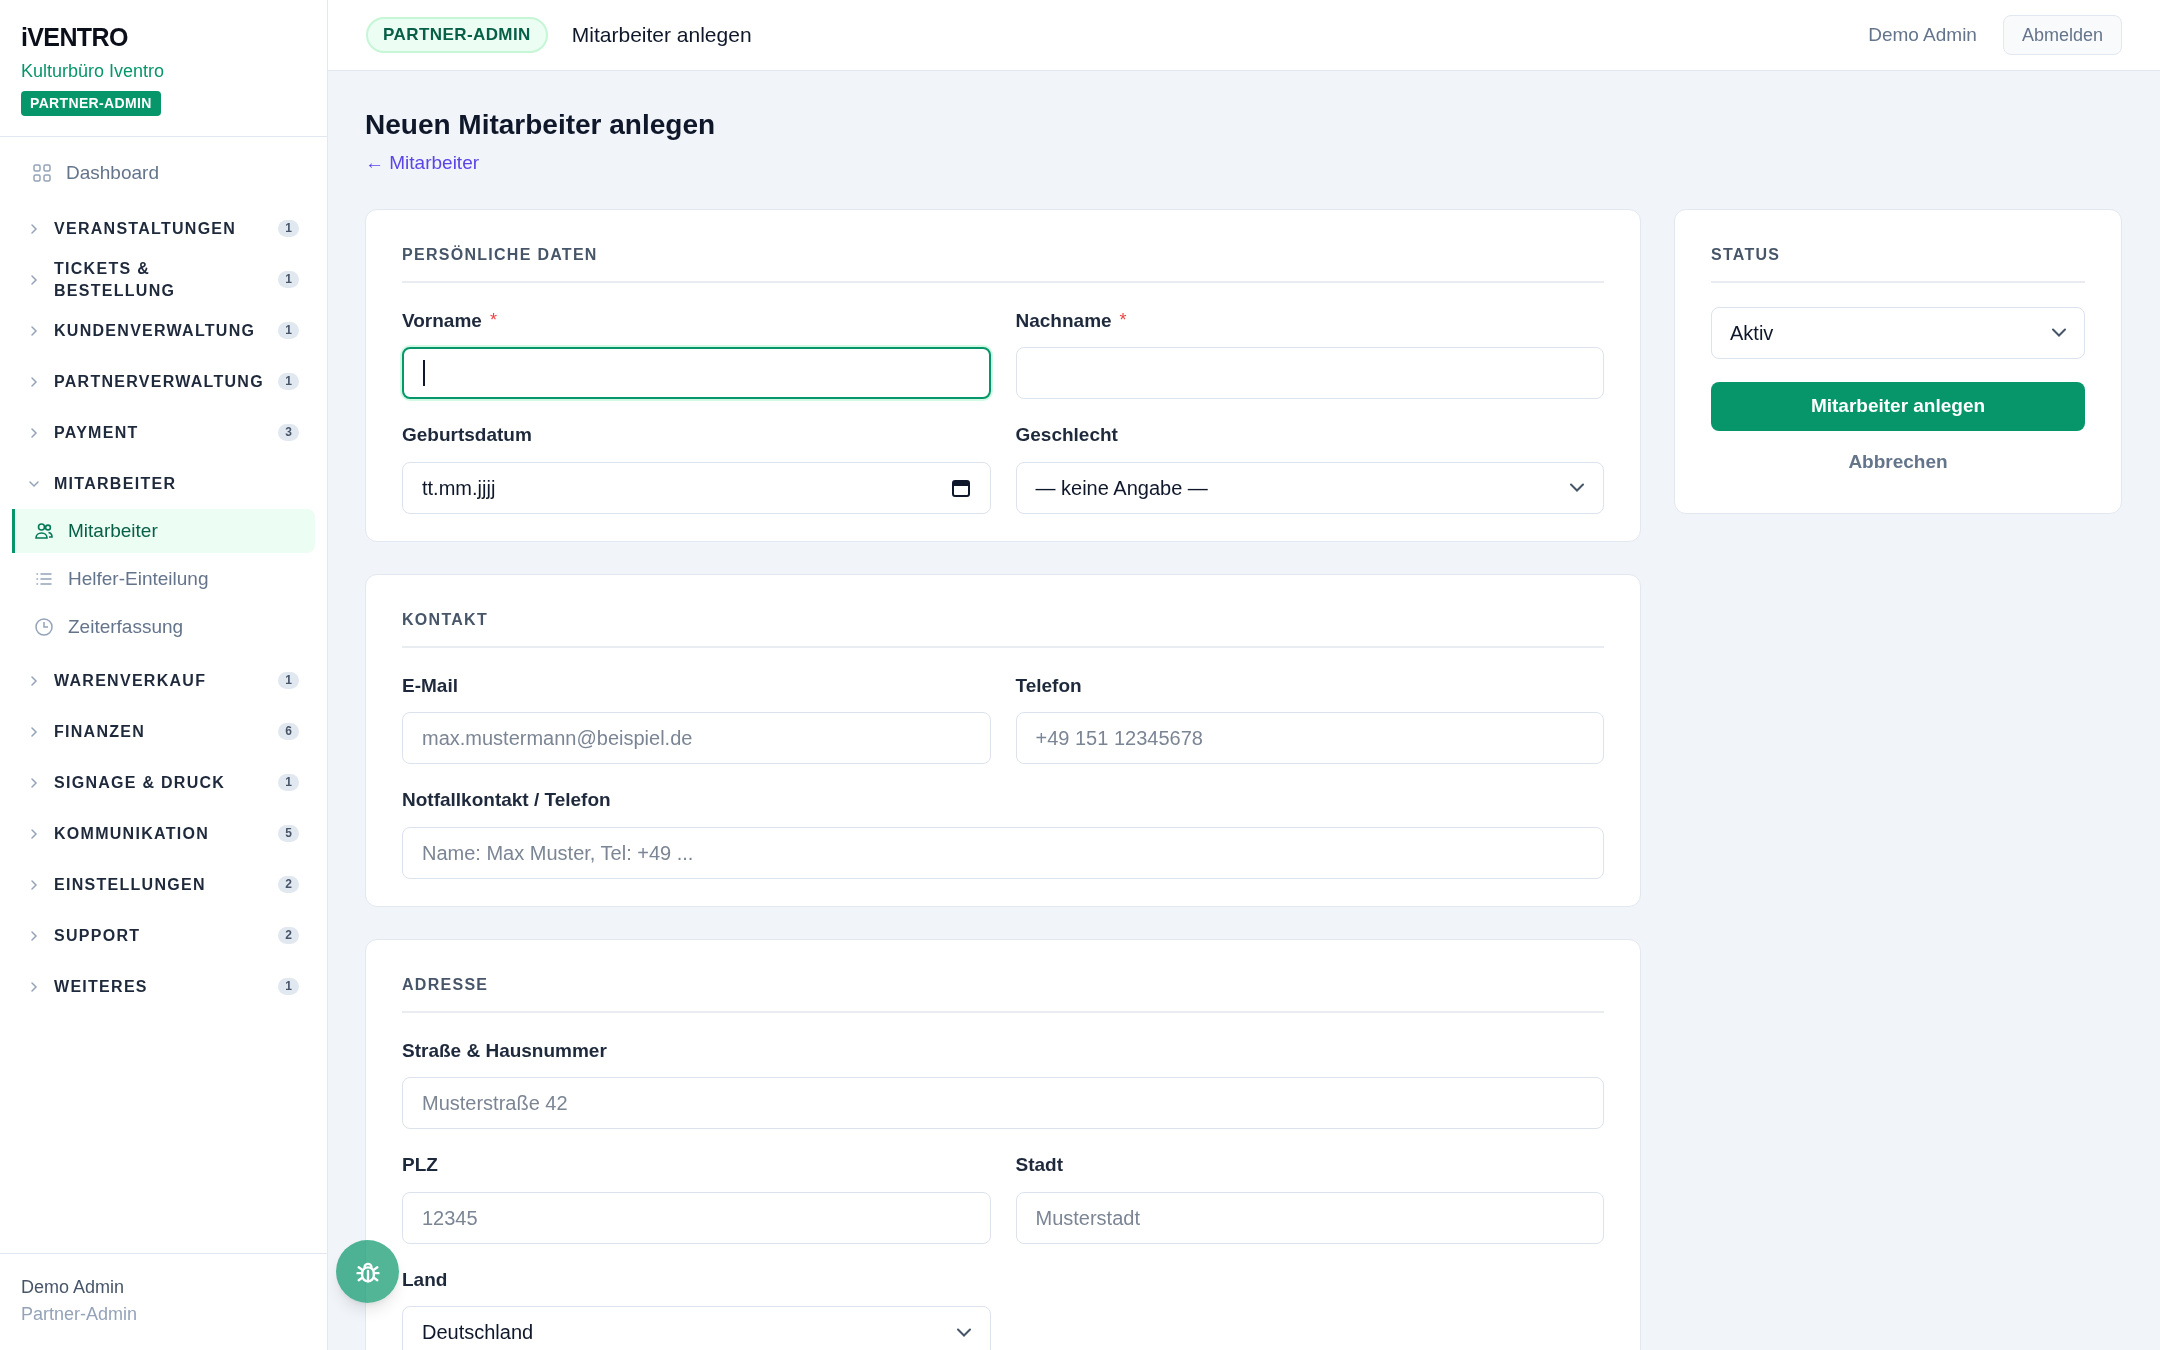 This screenshot has height=1350, width=2160. I want to click on nav-group-label: SIGNAGE & DRUCK, so click(140, 782).